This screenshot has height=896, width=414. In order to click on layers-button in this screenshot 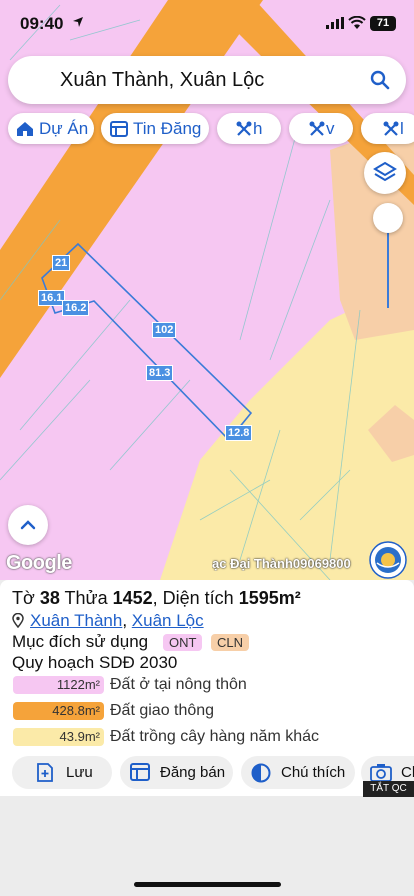, I will do `click(385, 173)`.